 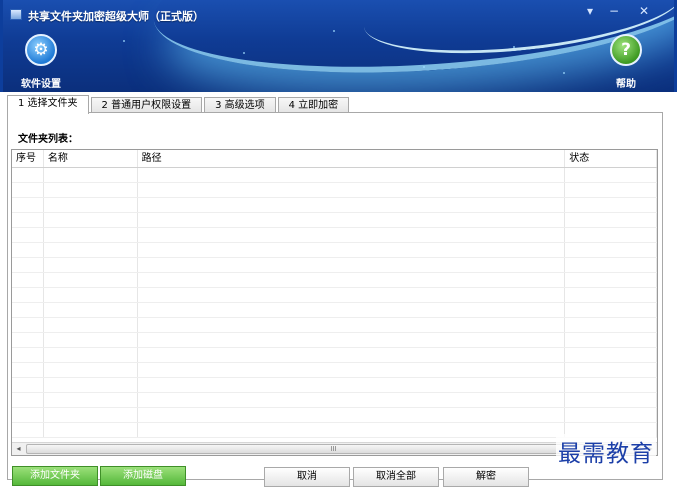 What do you see at coordinates (116, 16) in the screenshot?
I see `window-title: 共享文件夹加密超级大师（正式版）` at bounding box center [116, 16].